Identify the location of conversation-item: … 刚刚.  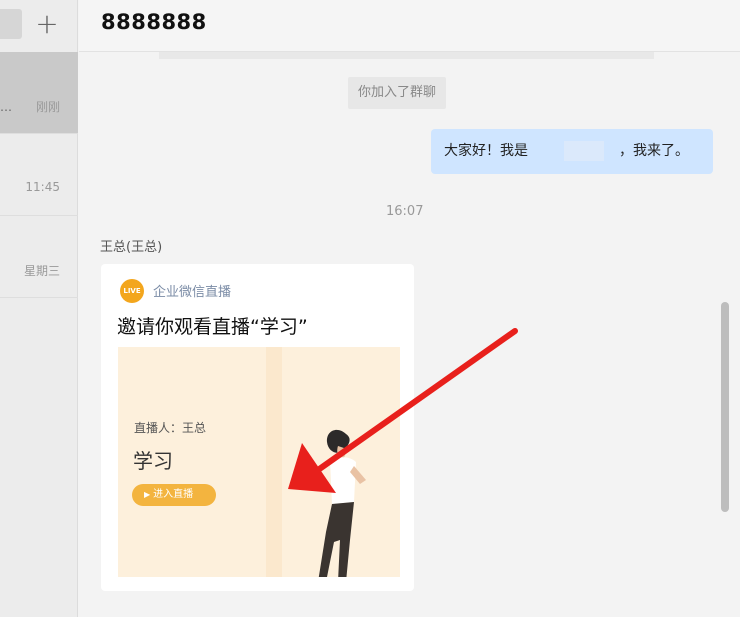
(39, 93).